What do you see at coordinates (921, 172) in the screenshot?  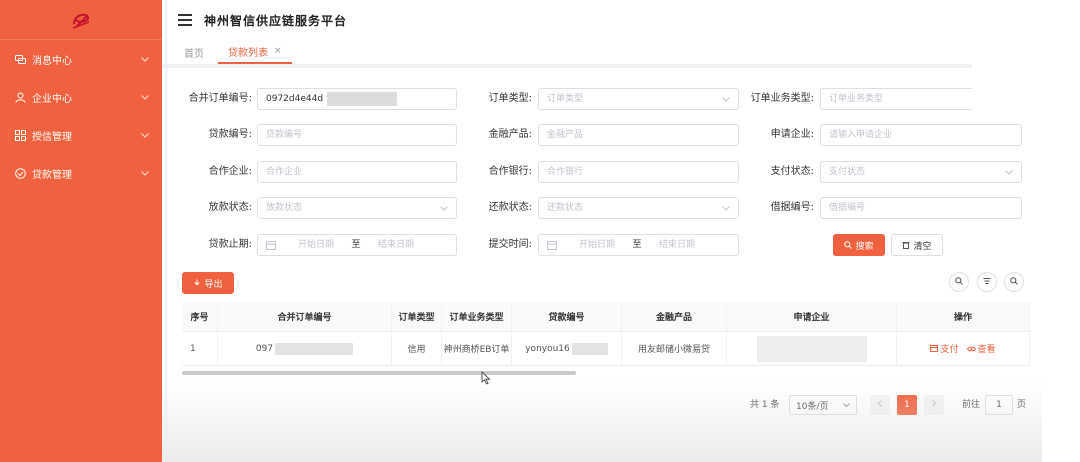 I see `pay-status-select: 支付状态` at bounding box center [921, 172].